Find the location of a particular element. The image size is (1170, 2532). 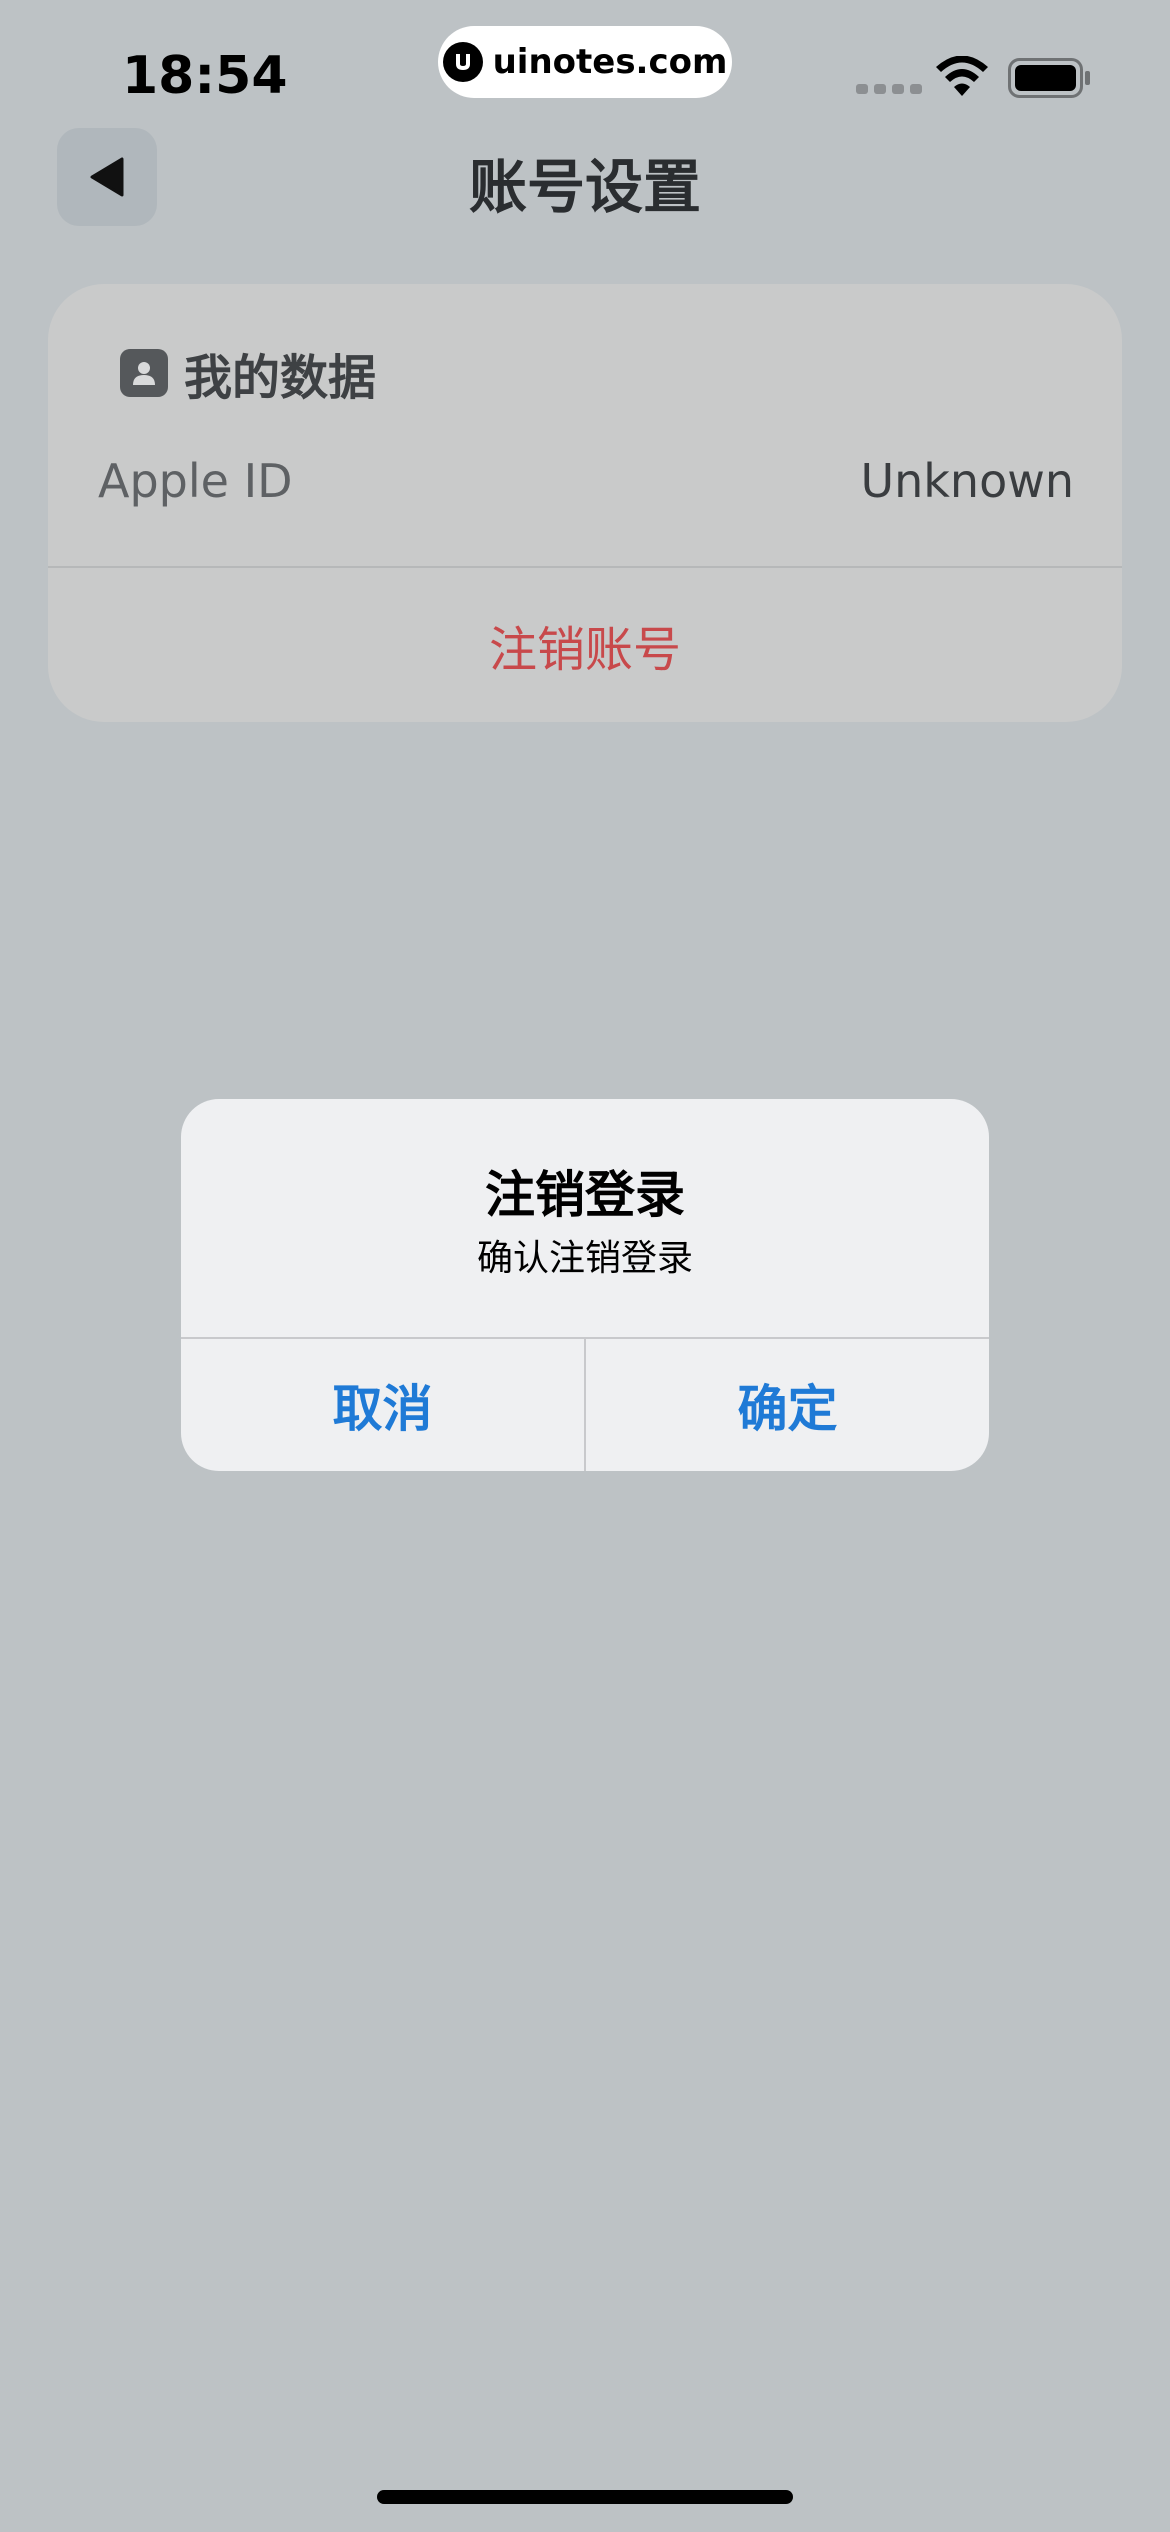

wifi-icon is located at coordinates (962, 78).